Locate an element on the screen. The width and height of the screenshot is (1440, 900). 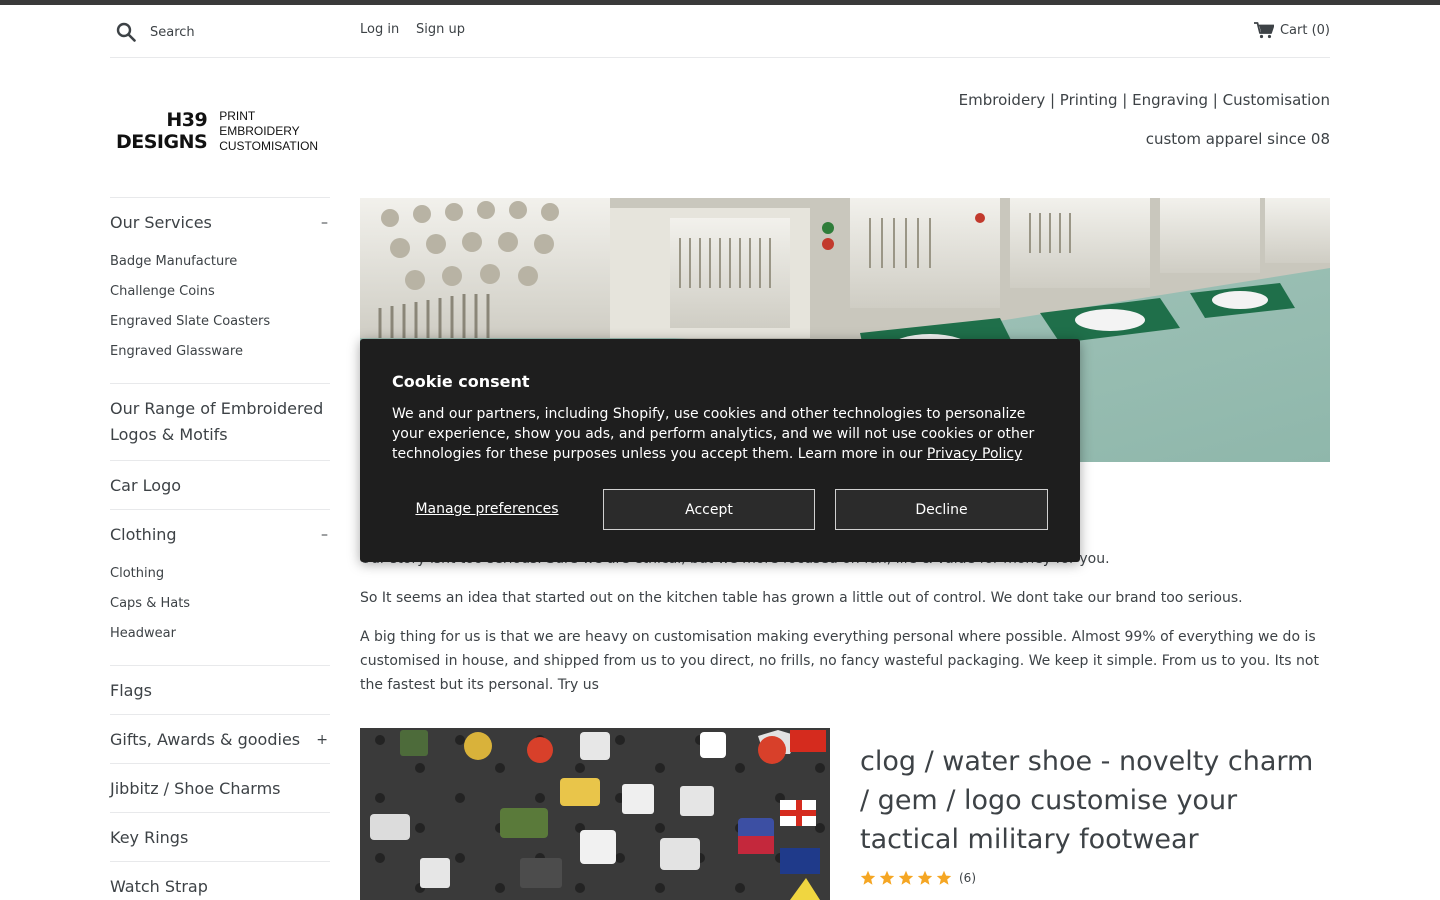
sidebar-section-watch-strap: Watch Strap is located at coordinates (220, 880).